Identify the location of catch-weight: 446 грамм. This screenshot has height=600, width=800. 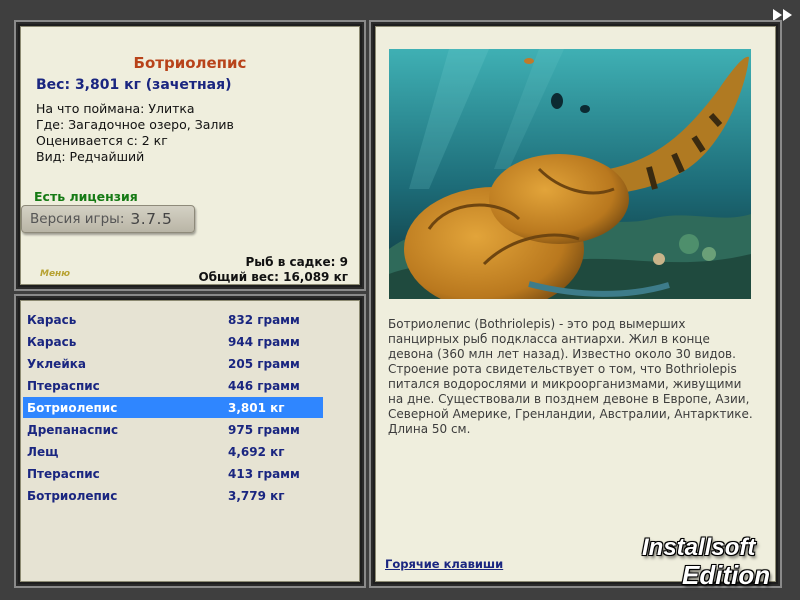
(264, 386).